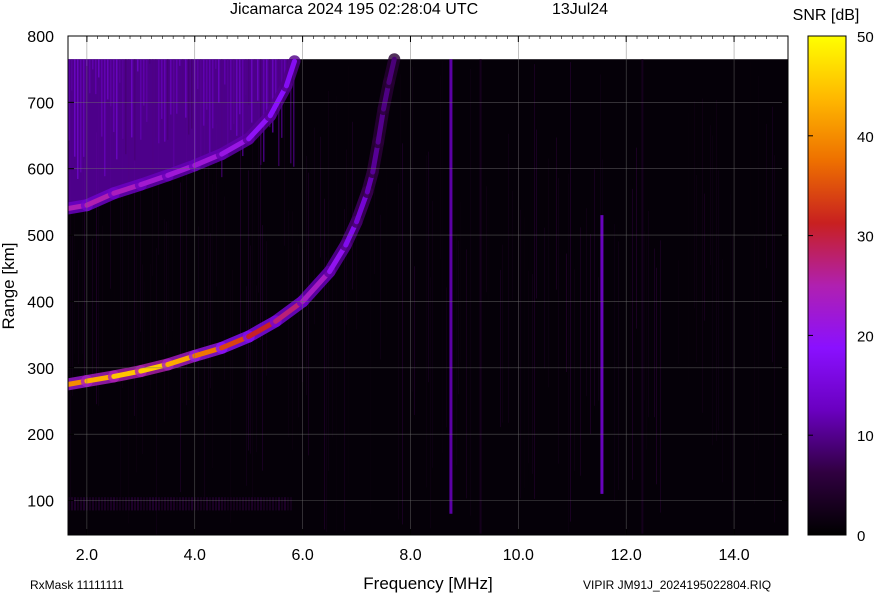 The image size is (874, 595). I want to click on footer-rxmask: RxMask 11111111, so click(77, 585).